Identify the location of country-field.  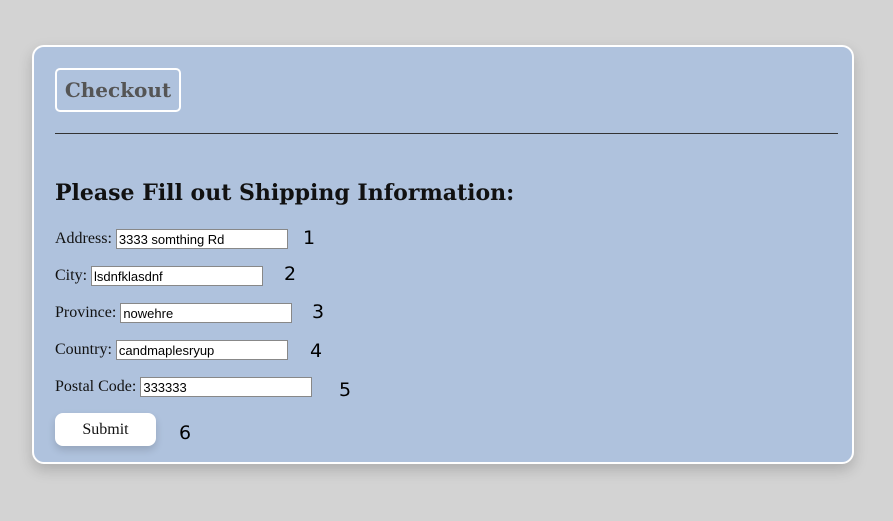
(201, 350).